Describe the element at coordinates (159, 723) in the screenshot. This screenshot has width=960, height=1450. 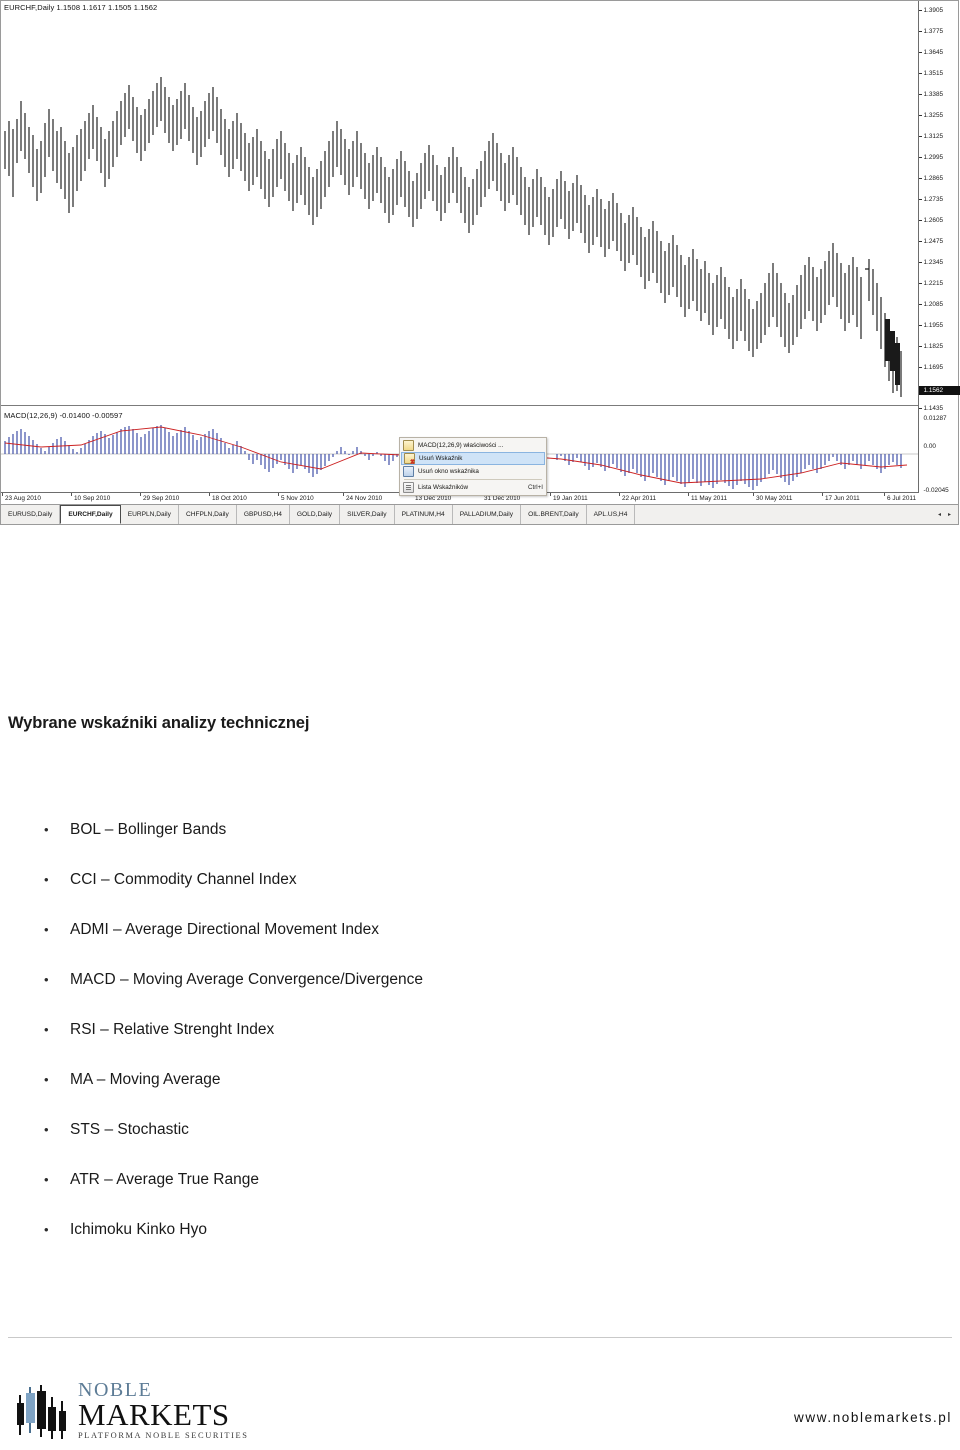
I see `page-title: Wybrane wskaźniki analizy technicznej` at that location.